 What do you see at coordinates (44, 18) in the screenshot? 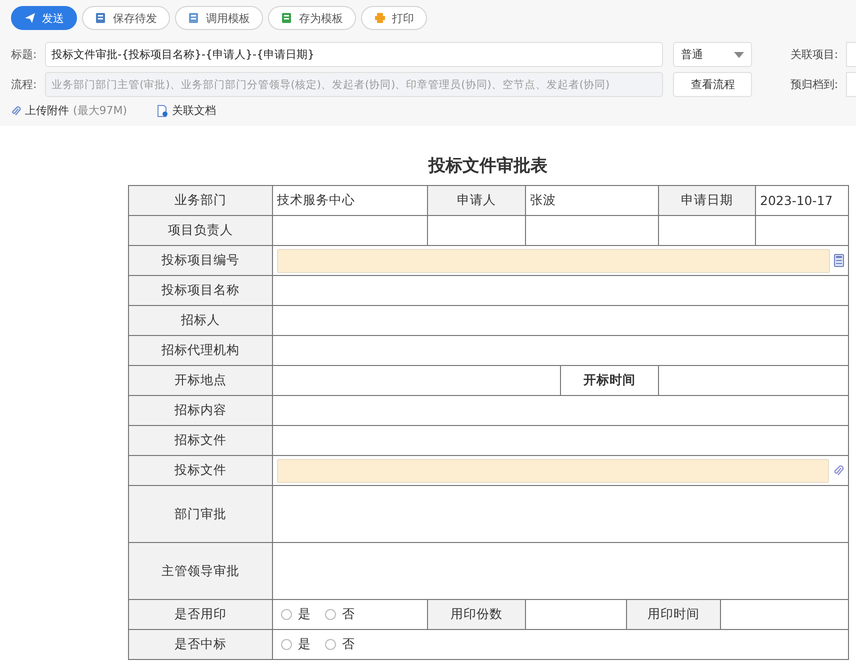
I see `send-button: 发送` at bounding box center [44, 18].